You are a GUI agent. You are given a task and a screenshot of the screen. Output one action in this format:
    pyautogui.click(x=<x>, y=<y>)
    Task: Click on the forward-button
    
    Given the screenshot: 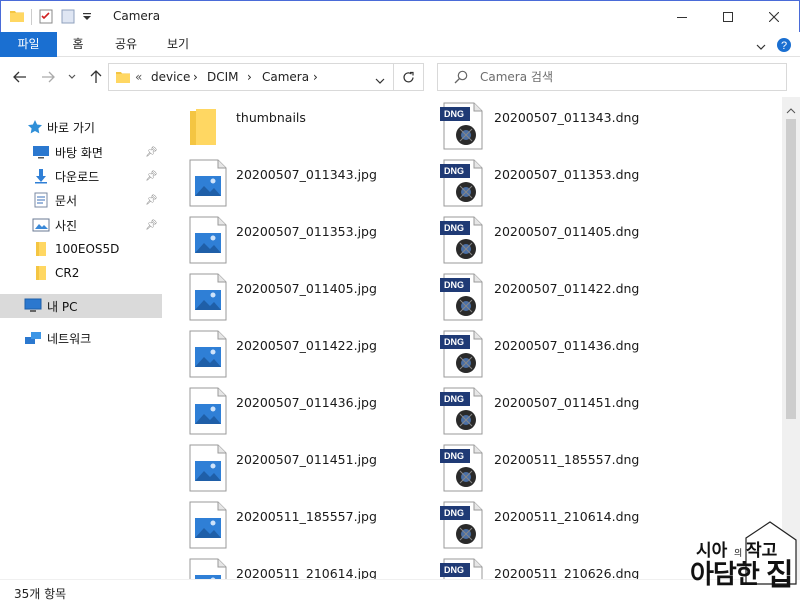 What is the action you would take?
    pyautogui.click(x=48, y=77)
    